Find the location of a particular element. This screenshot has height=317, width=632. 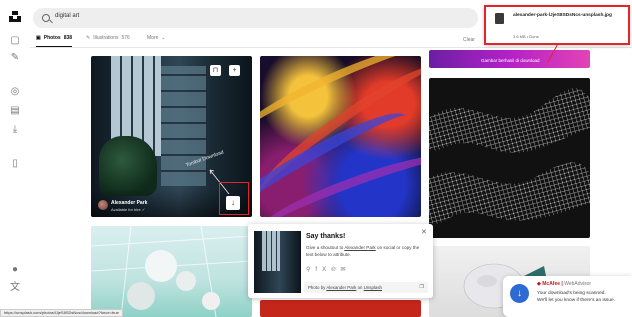

attribution-text: Photo by Alexander Park on Unsplash ❐ is located at coordinates (366, 287).